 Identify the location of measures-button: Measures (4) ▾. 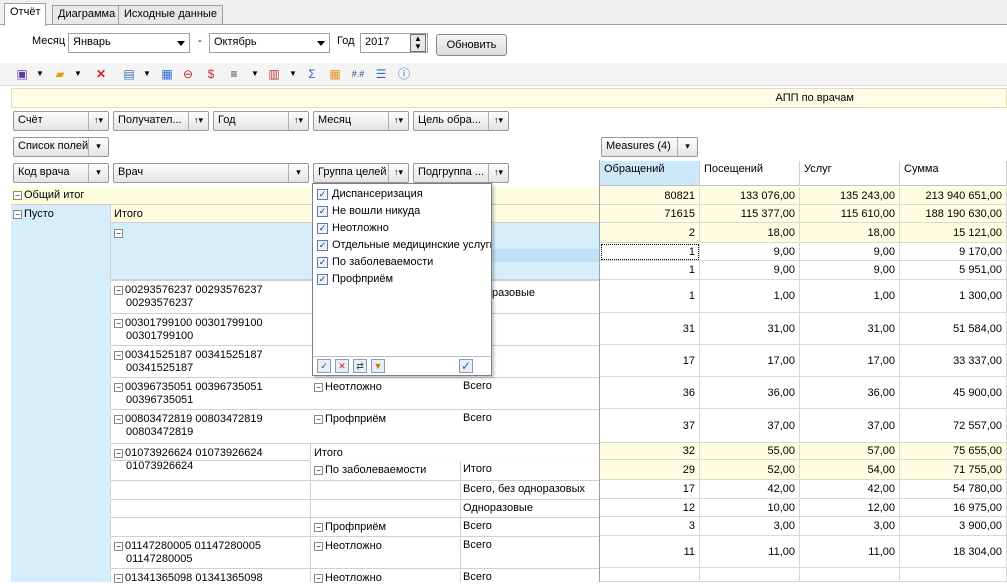
(649, 147).